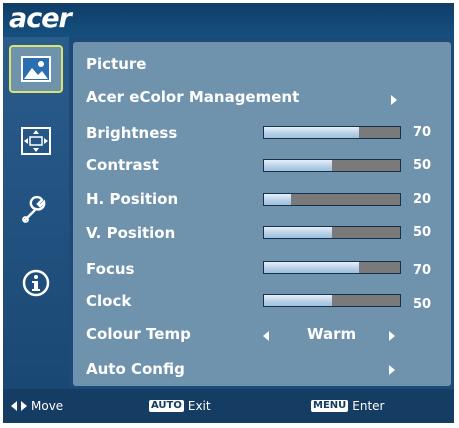 The height and width of the screenshot is (428, 459). Describe the element at coordinates (40, 18) in the screenshot. I see `acer-logo: acer` at that location.